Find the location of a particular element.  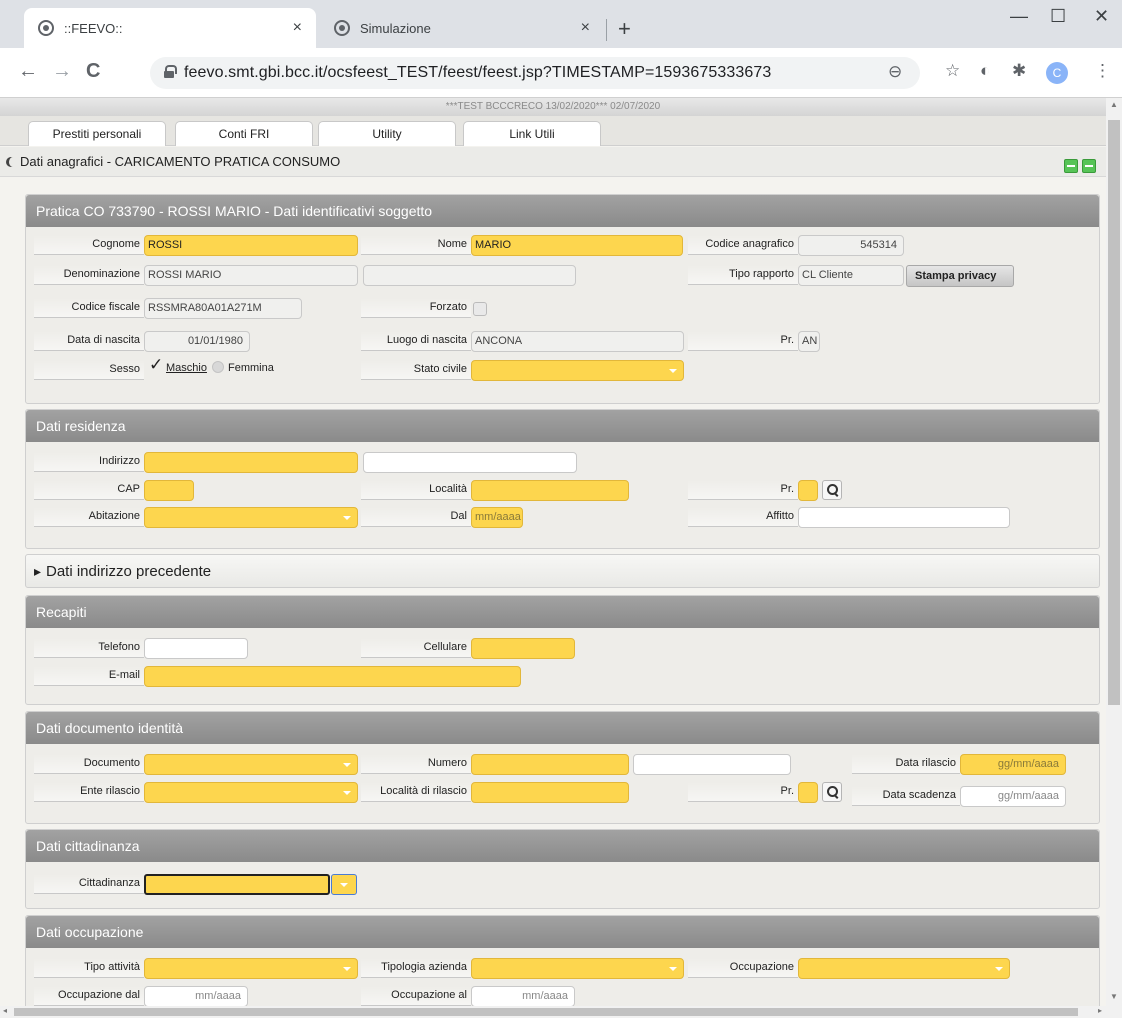

data-scadenza-field: gg/mm/aaaa is located at coordinates (1013, 796).